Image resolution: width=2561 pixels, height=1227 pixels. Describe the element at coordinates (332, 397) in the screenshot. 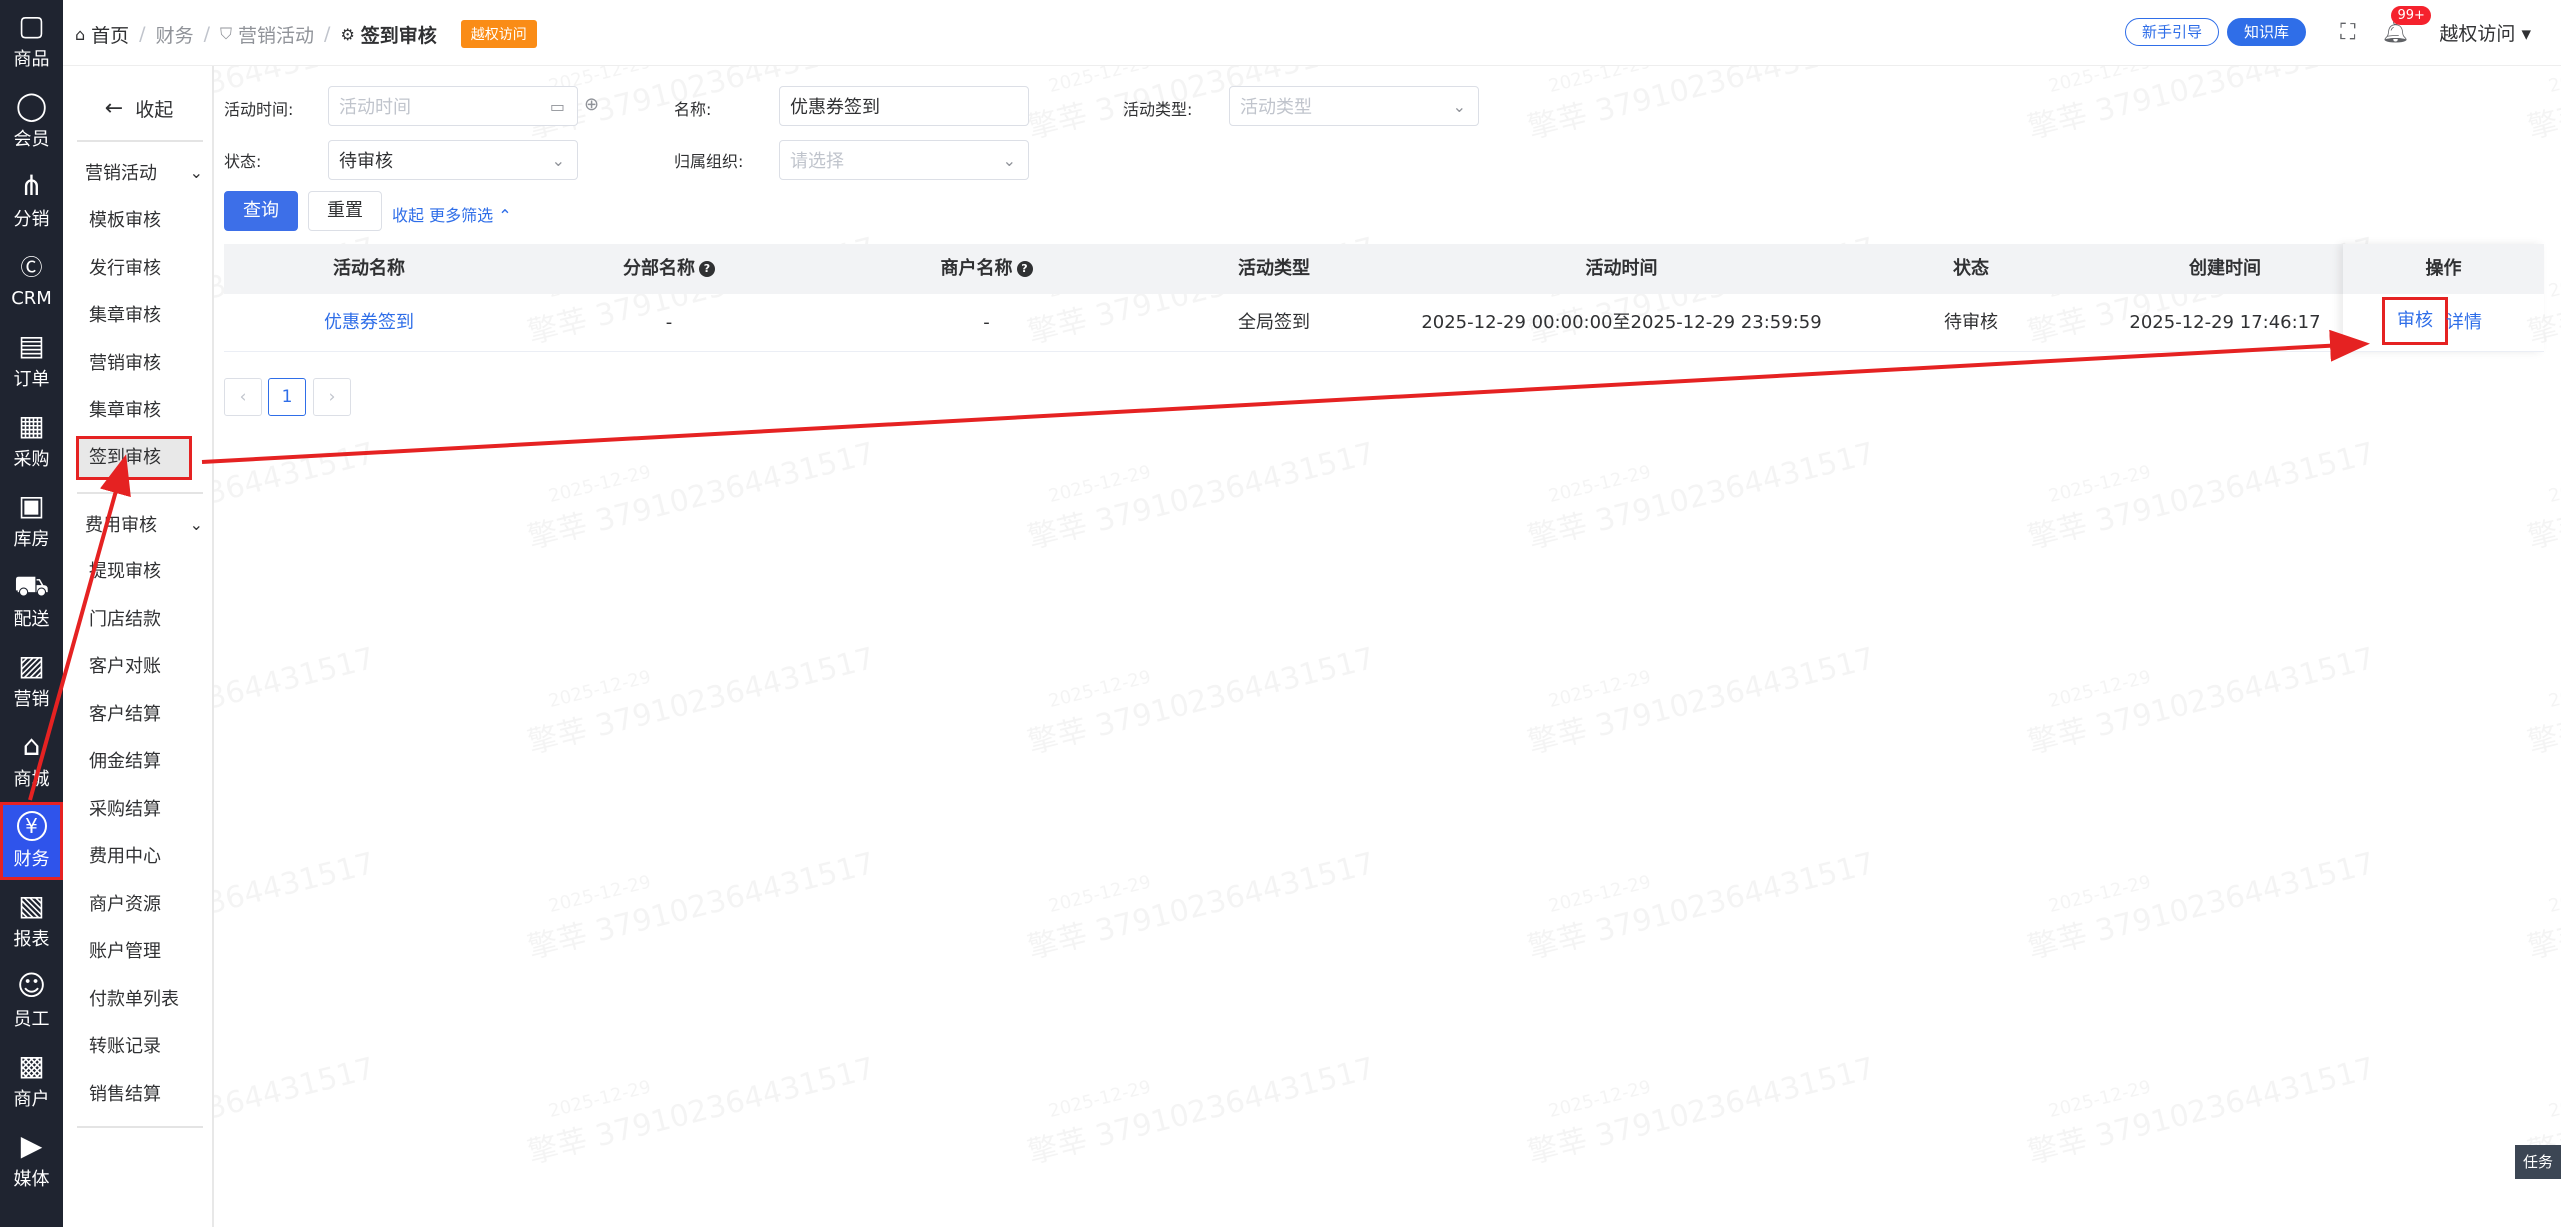

I see `next-page-button: ›` at that location.